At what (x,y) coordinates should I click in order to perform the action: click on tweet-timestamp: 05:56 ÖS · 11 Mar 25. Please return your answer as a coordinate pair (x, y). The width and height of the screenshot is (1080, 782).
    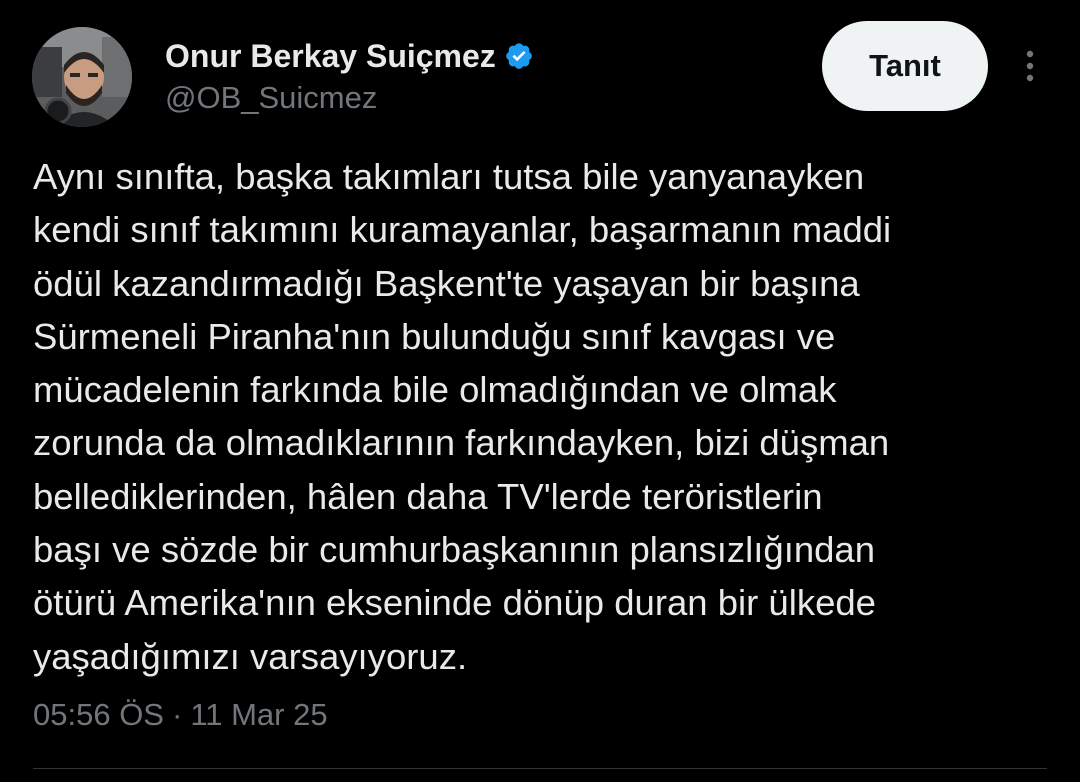
    Looking at the image, I should click on (180, 715).